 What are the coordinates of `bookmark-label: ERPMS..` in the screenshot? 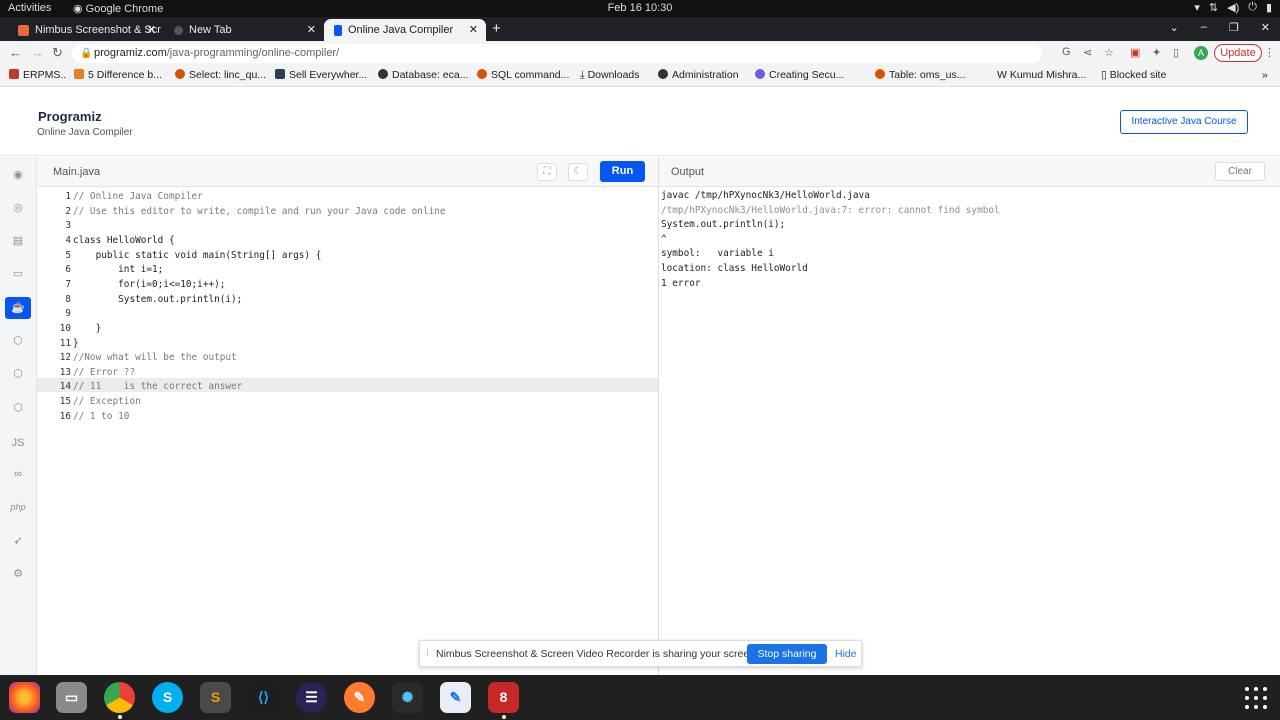 It's located at (45, 75).